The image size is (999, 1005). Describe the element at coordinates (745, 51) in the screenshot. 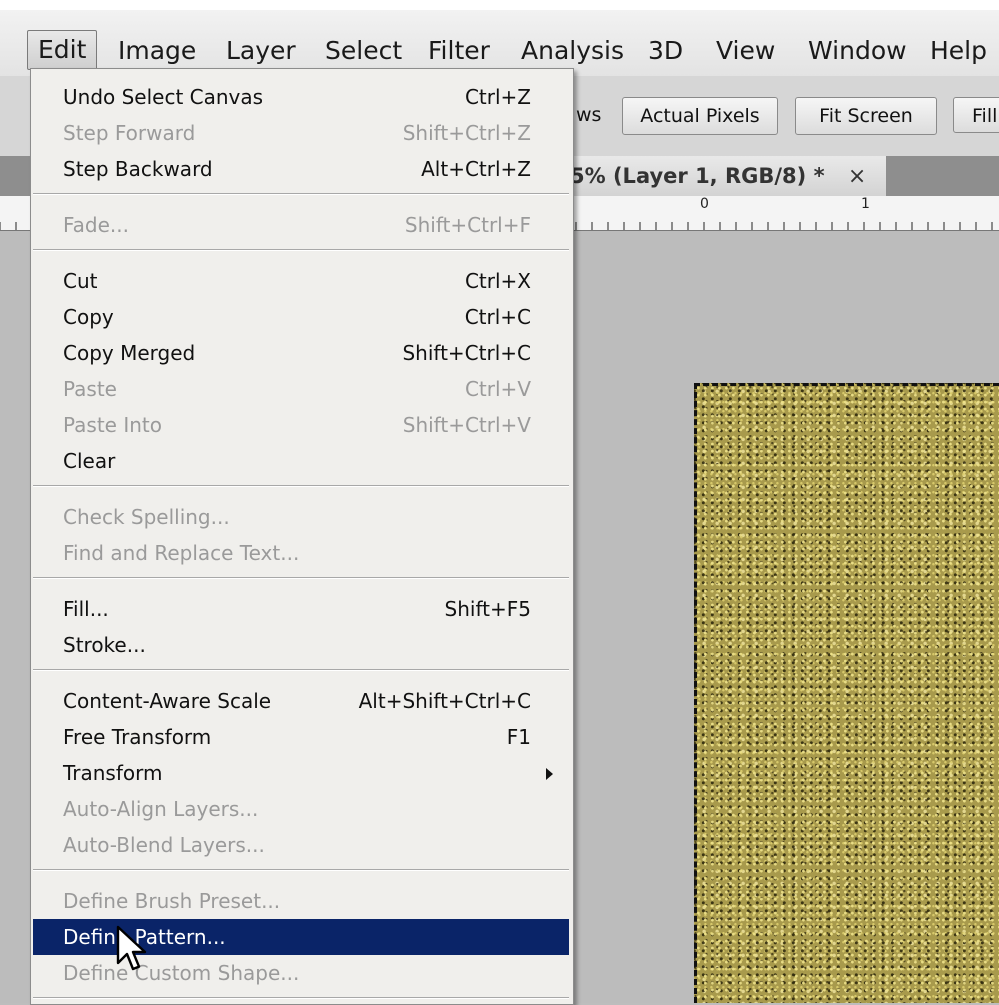

I see `menu-view: View` at that location.